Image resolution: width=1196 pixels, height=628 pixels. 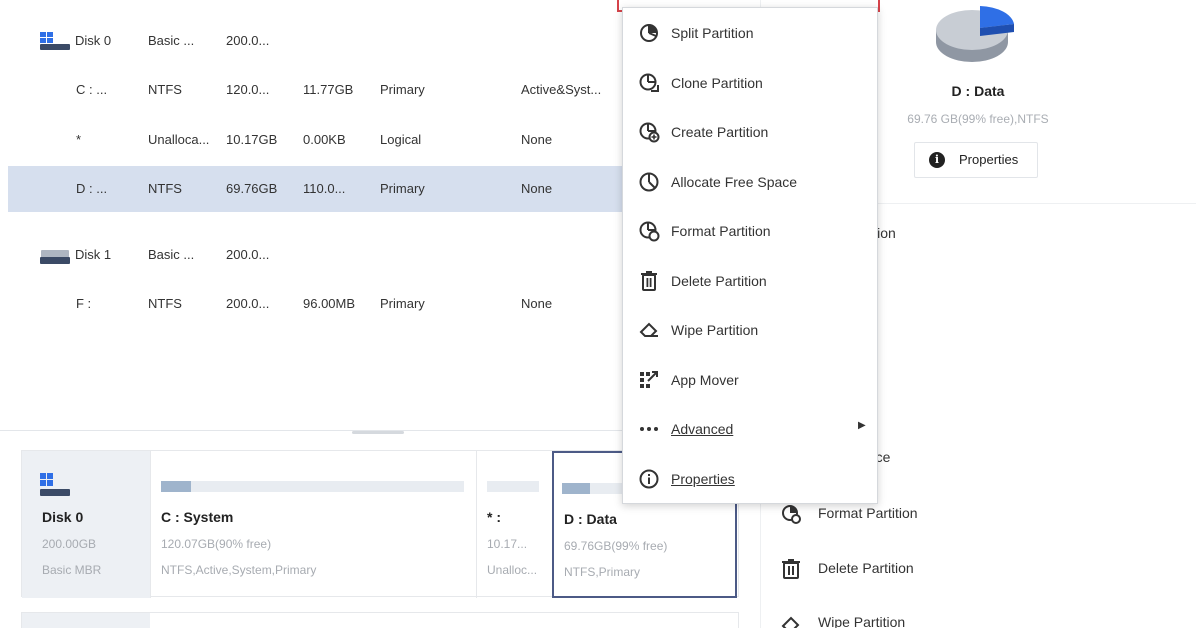 I want to click on menu-item-allocate-free-space: Allocate Free Space, so click(x=750, y=182).